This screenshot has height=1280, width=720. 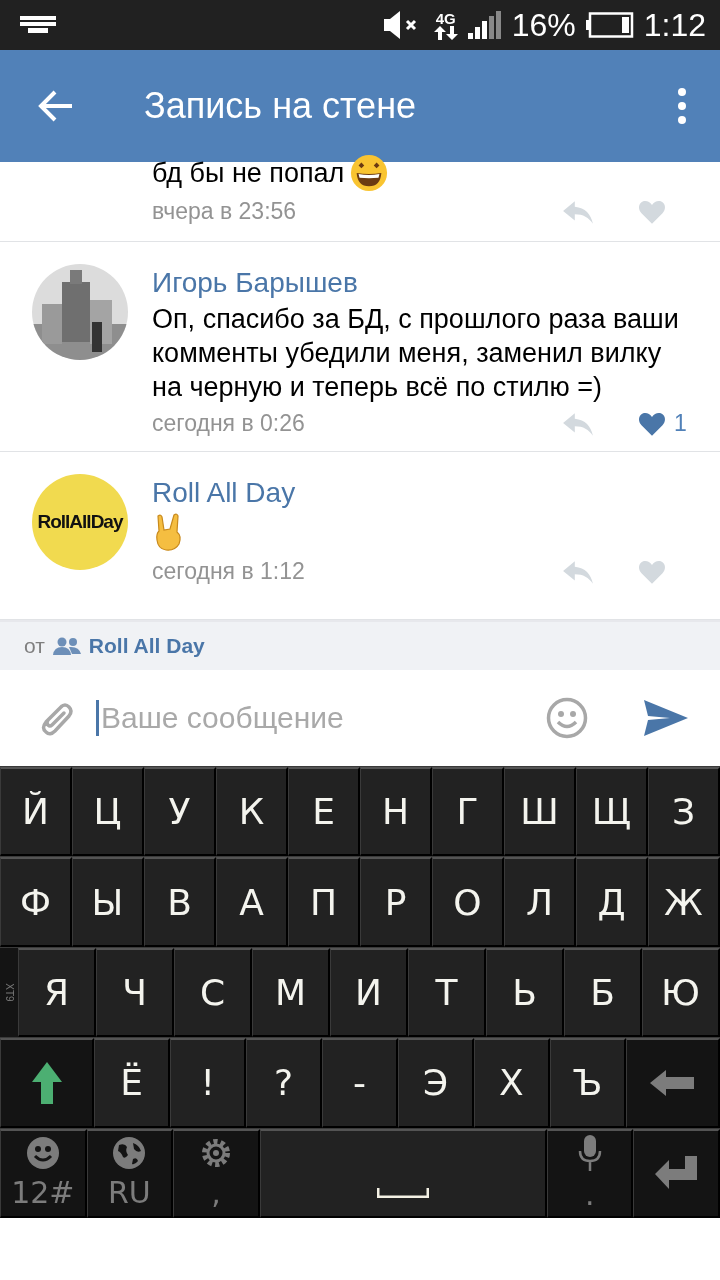 What do you see at coordinates (589, 1152) in the screenshot?
I see `microphone-icon` at bounding box center [589, 1152].